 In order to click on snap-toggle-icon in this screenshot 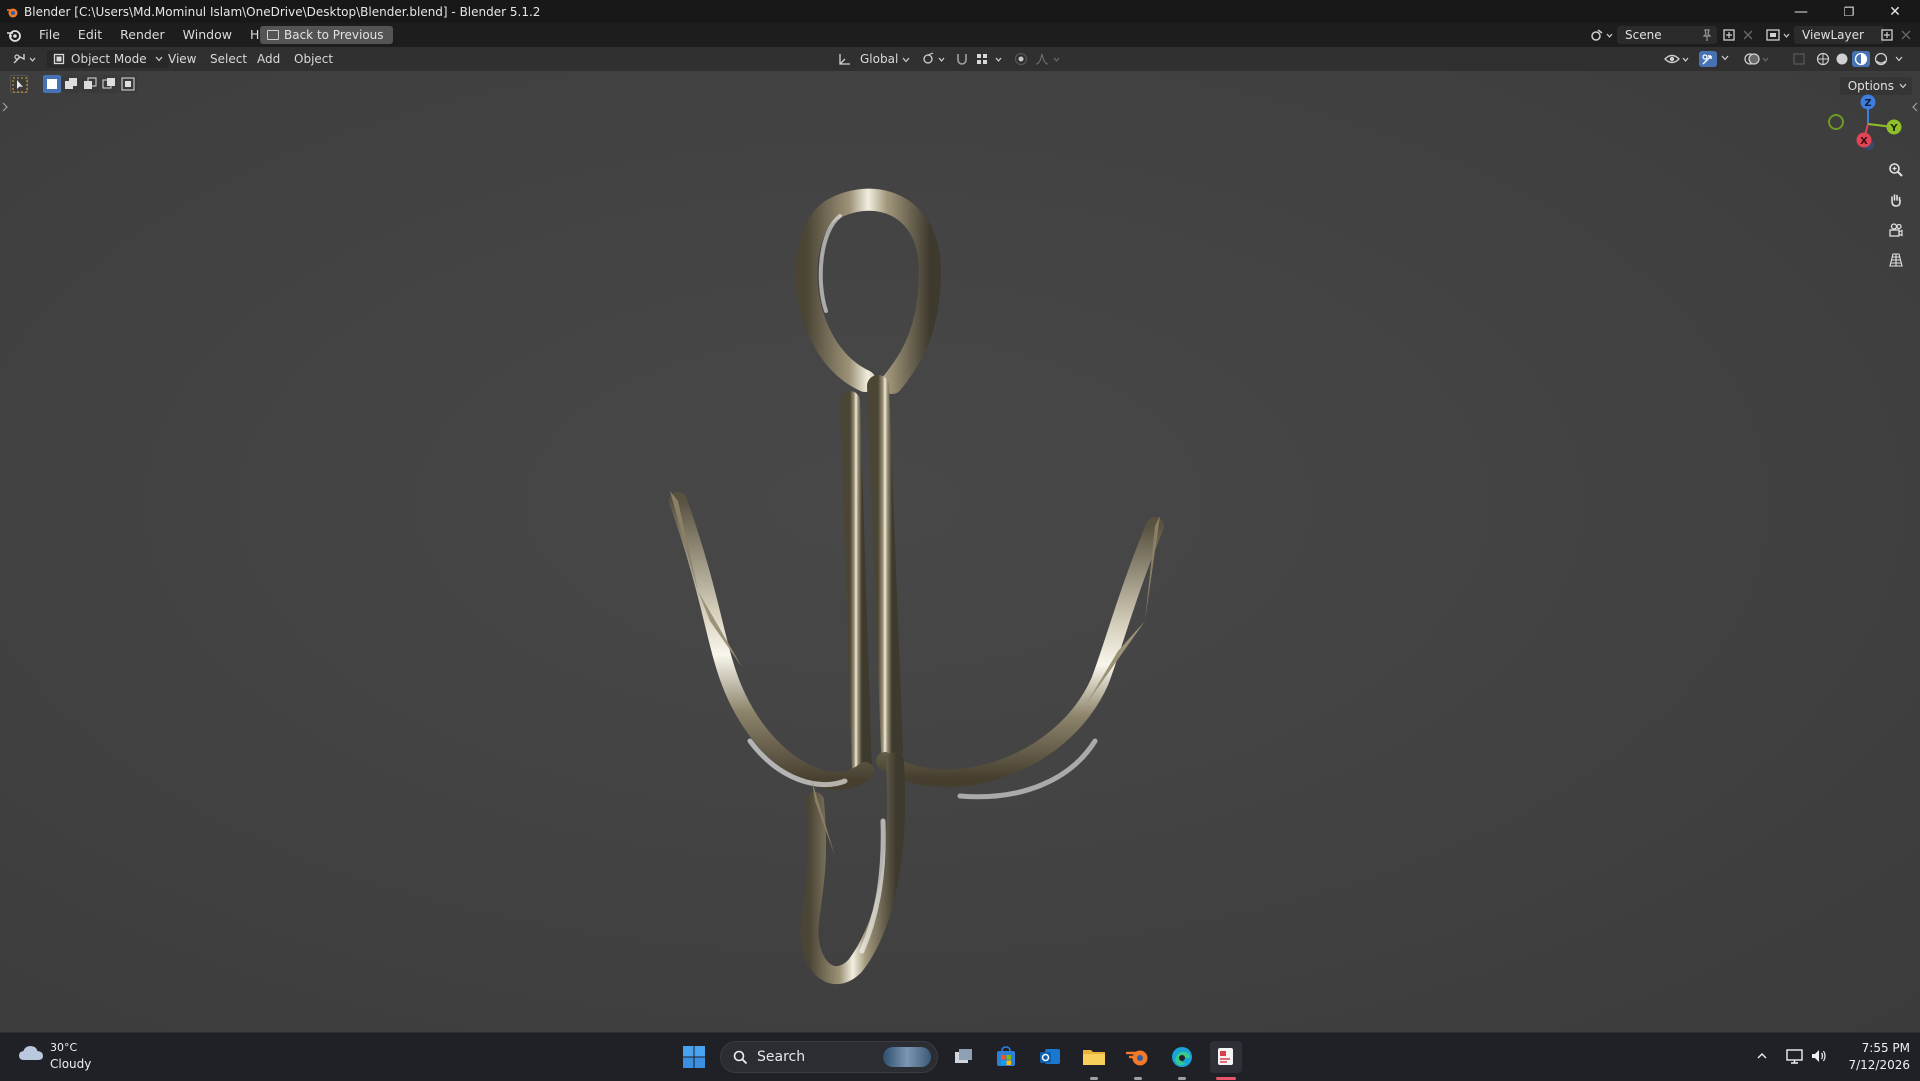, I will do `click(962, 59)`.